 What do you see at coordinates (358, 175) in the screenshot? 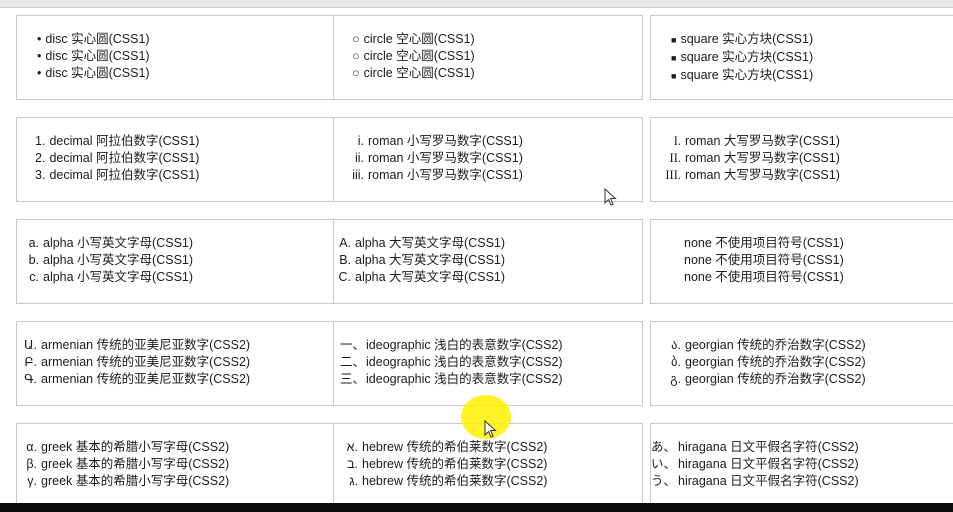
I see `lower-roman-marker: iii.` at bounding box center [358, 175].